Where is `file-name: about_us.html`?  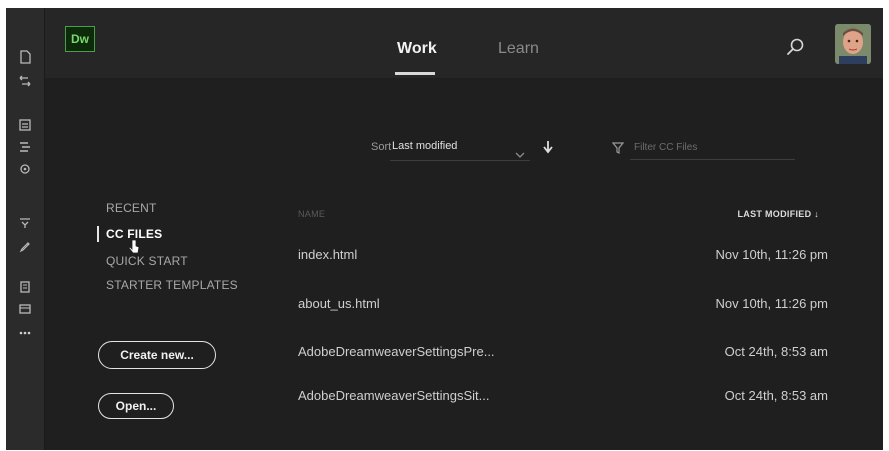 file-name: about_us.html is located at coordinates (339, 303).